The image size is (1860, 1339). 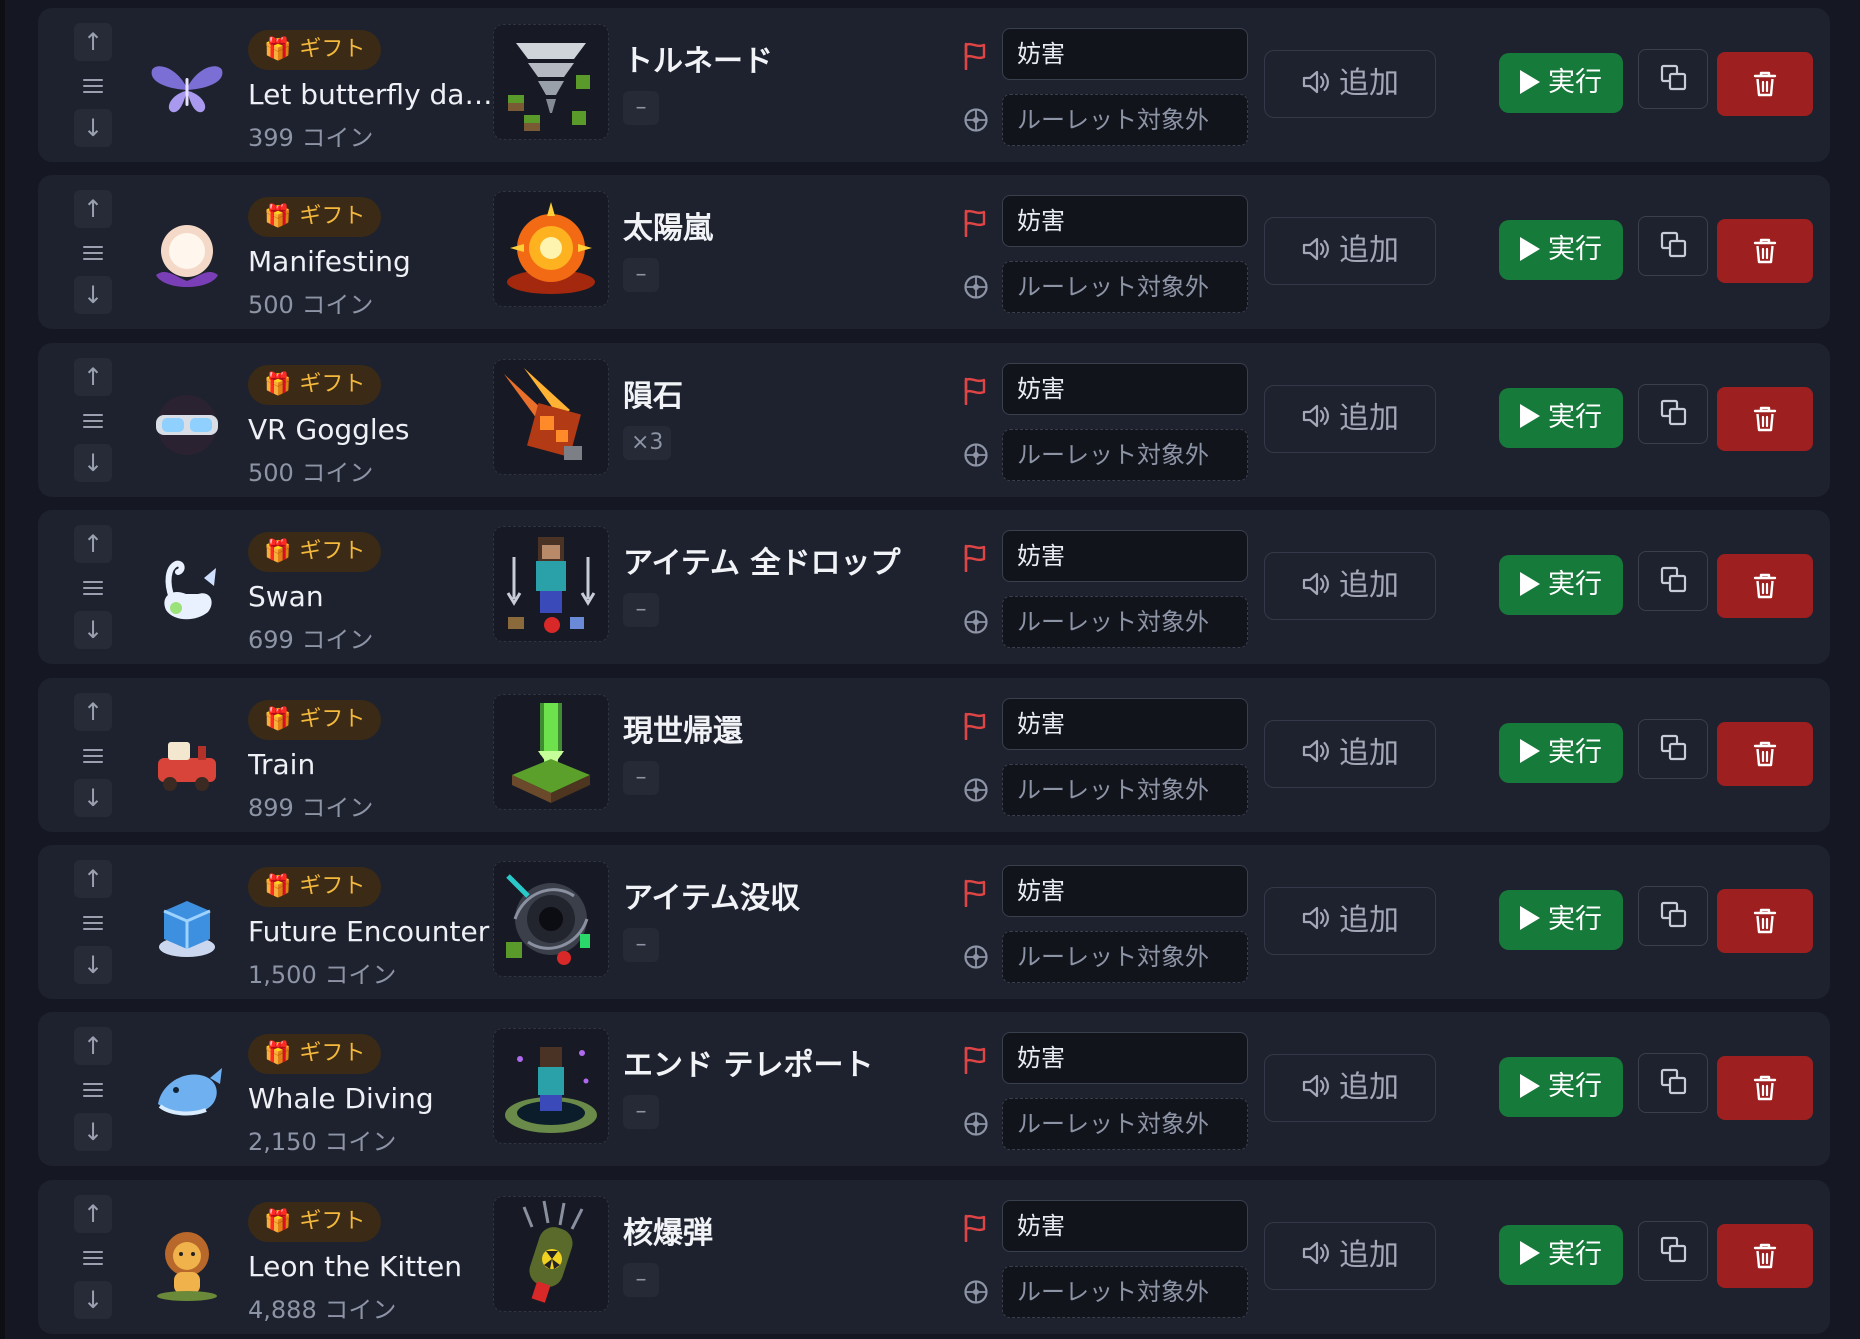 I want to click on item-vortex-icon, so click(x=551, y=918).